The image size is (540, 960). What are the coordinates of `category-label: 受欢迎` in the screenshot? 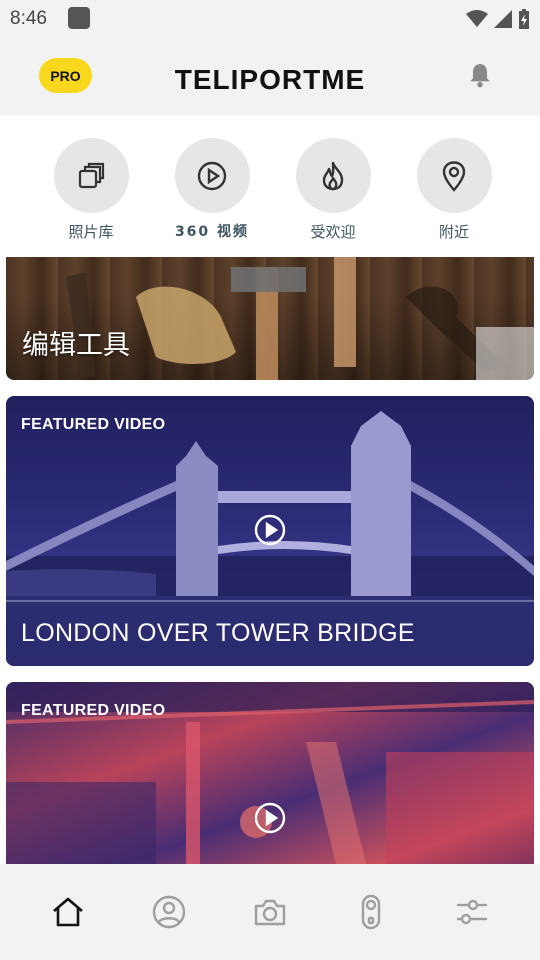 It's located at (333, 232).